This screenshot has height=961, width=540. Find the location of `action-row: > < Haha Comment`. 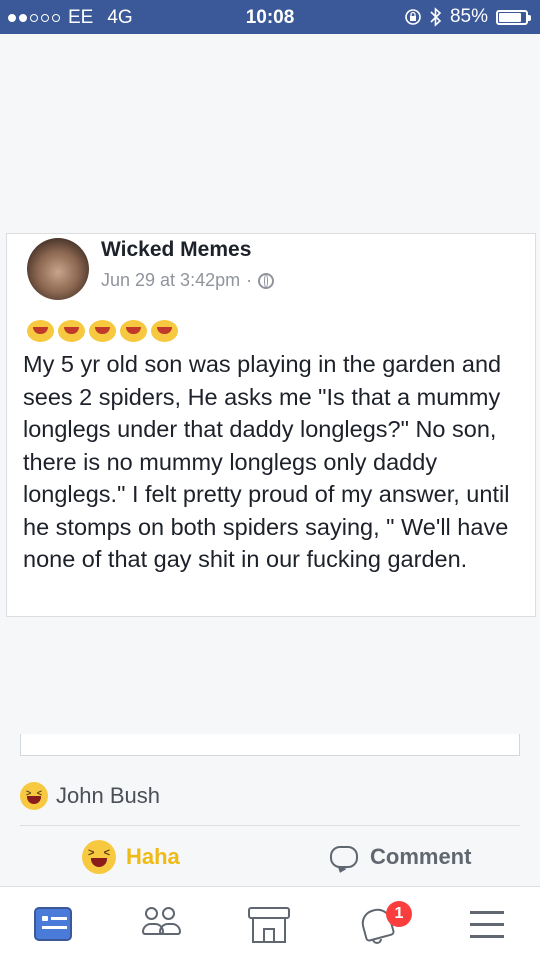

action-row: > < Haha Comment is located at coordinates (270, 858).